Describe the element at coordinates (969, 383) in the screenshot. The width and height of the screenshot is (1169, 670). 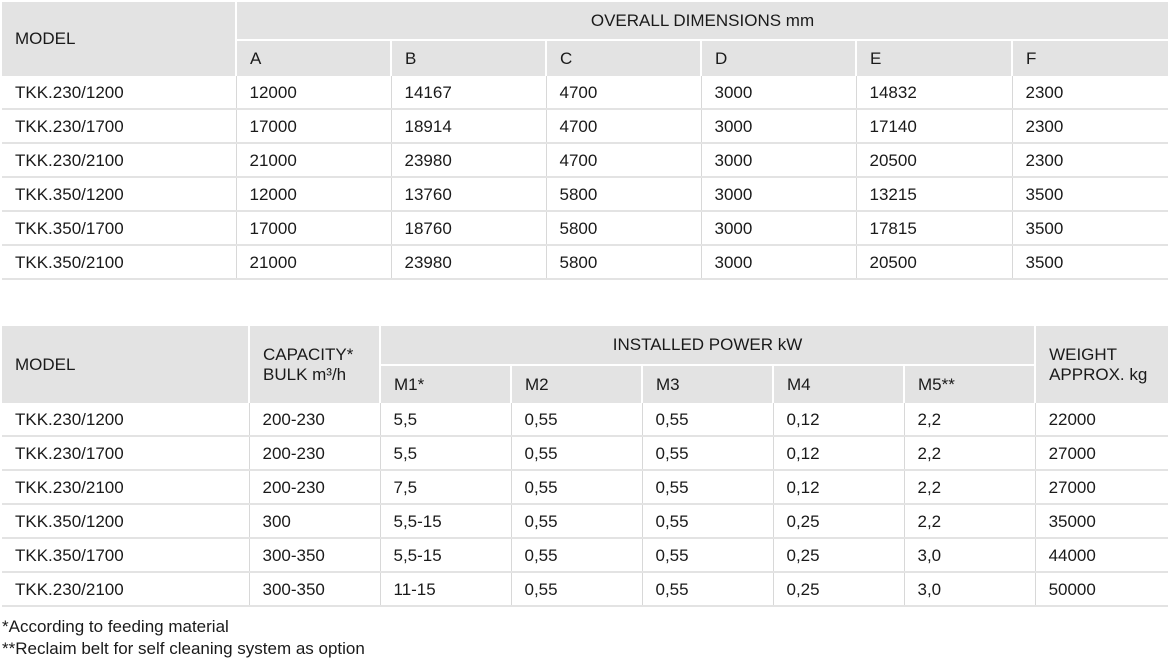
I see `column-header-m5: M5**` at that location.